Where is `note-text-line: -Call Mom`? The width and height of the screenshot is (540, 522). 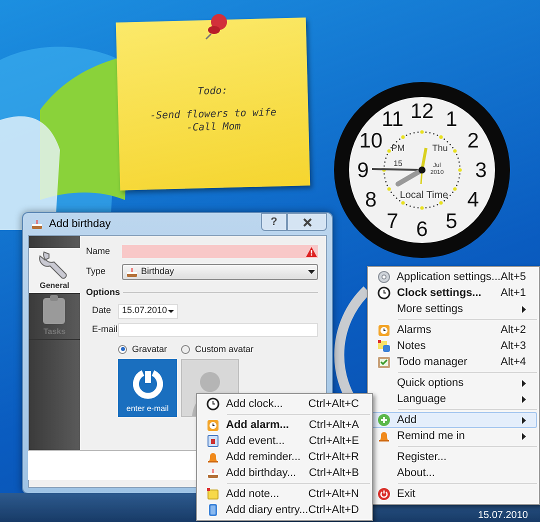 note-text-line: -Call Mom is located at coordinates (213, 127).